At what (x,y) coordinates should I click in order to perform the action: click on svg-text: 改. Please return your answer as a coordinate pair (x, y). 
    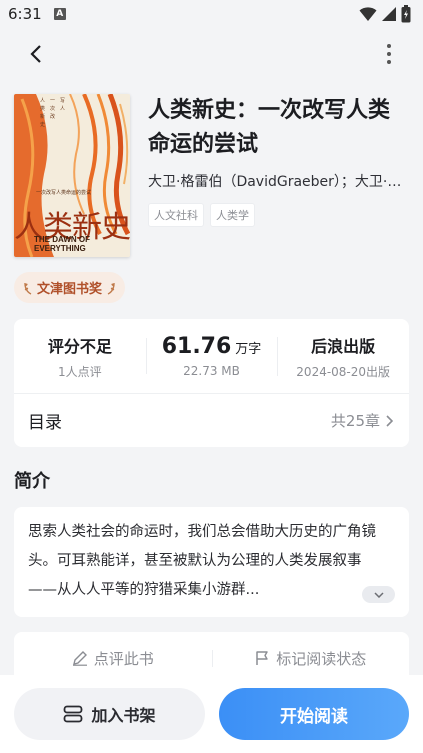
    Looking at the image, I should click on (52, 116).